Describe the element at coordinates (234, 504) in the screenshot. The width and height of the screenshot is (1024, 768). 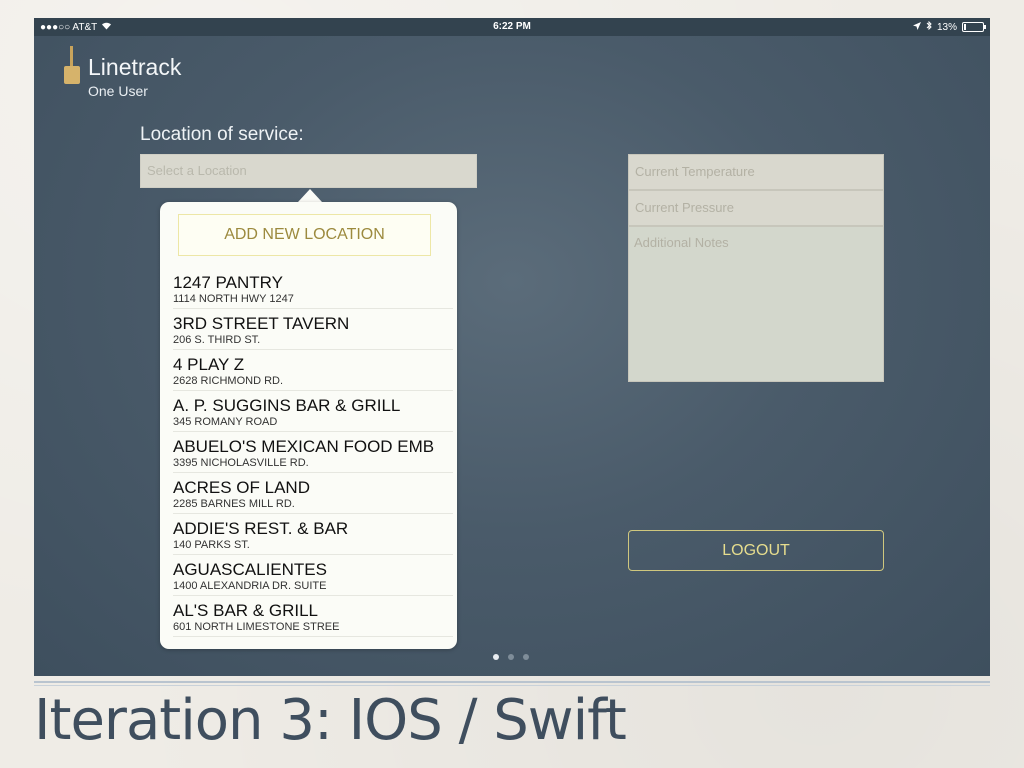
I see `location-address: 2285 BARNES MILL RD.` at that location.